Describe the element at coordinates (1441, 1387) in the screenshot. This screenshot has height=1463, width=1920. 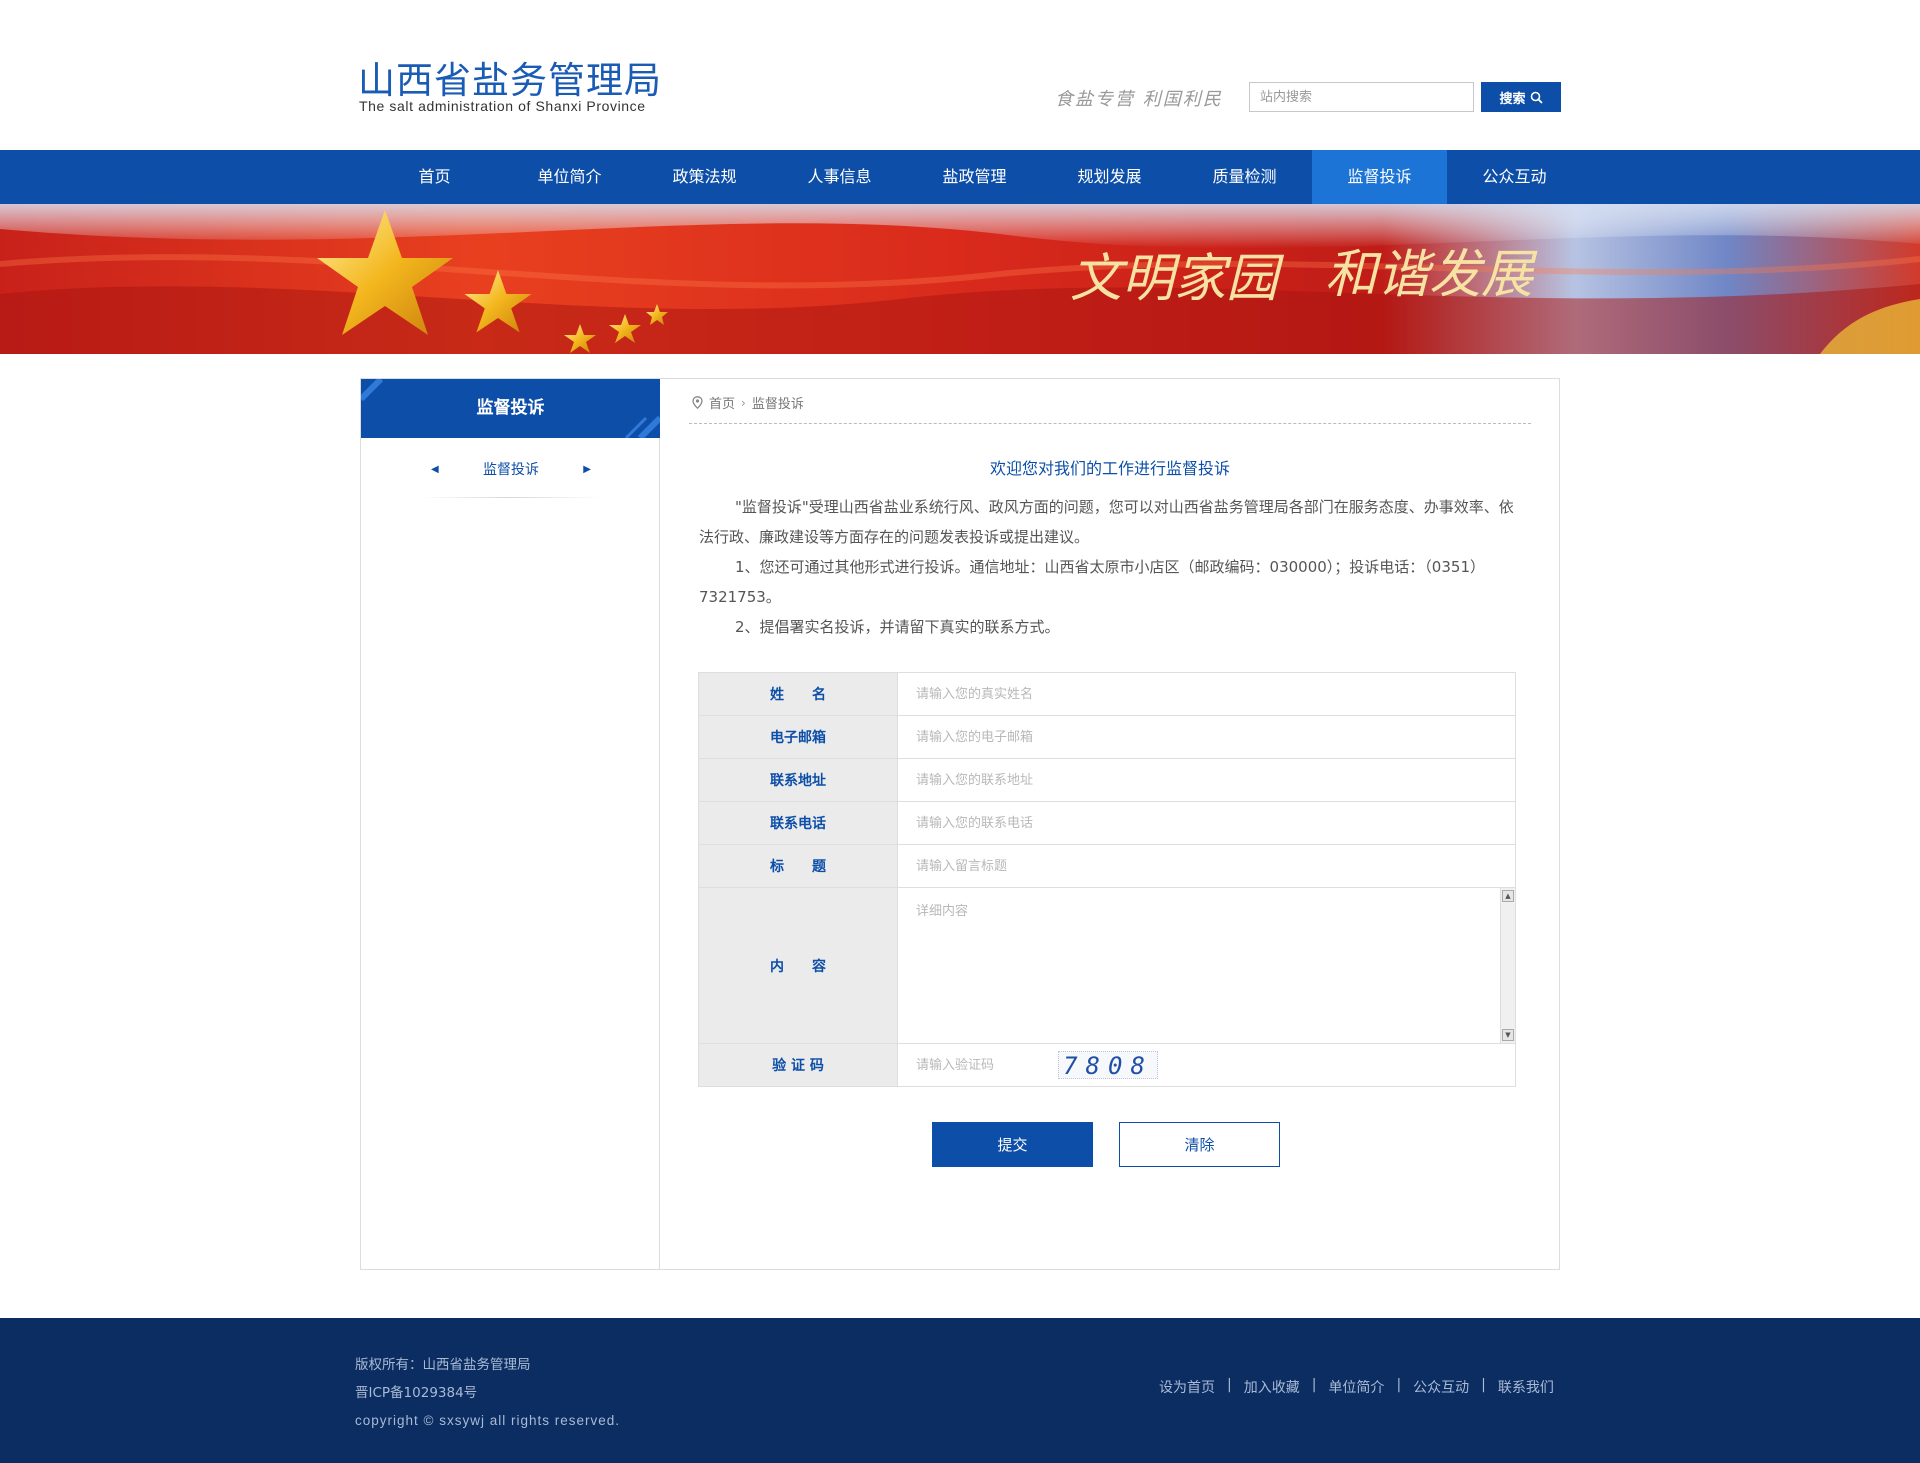
I see `footer-link-interaction: 公众互动` at that location.